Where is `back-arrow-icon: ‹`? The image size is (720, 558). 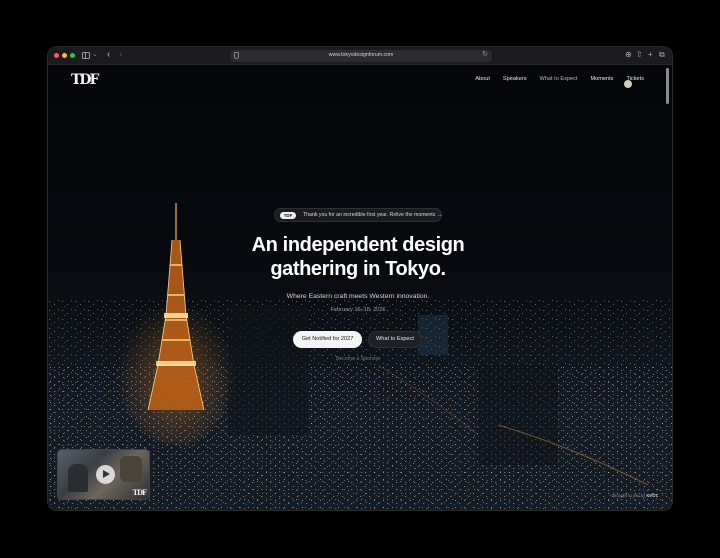 back-arrow-icon: ‹ is located at coordinates (108, 54).